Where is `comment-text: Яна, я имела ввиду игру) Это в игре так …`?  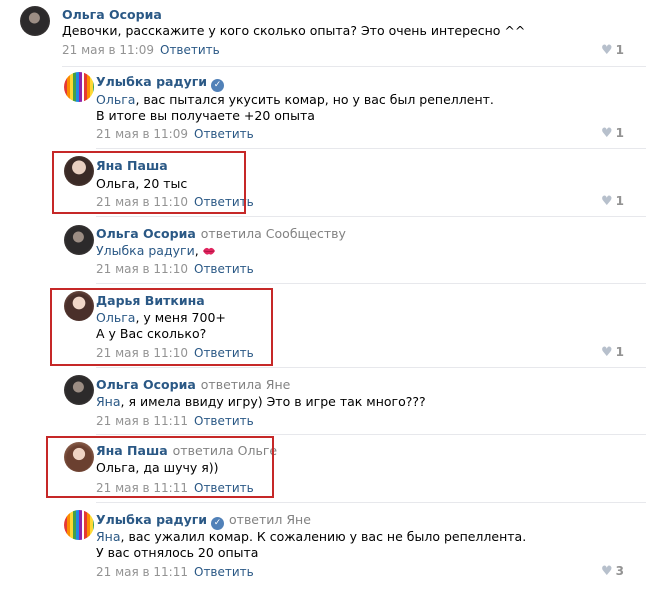
comment-text: Яна, я имела ввиду игру) Это в игре так … is located at coordinates (261, 402).